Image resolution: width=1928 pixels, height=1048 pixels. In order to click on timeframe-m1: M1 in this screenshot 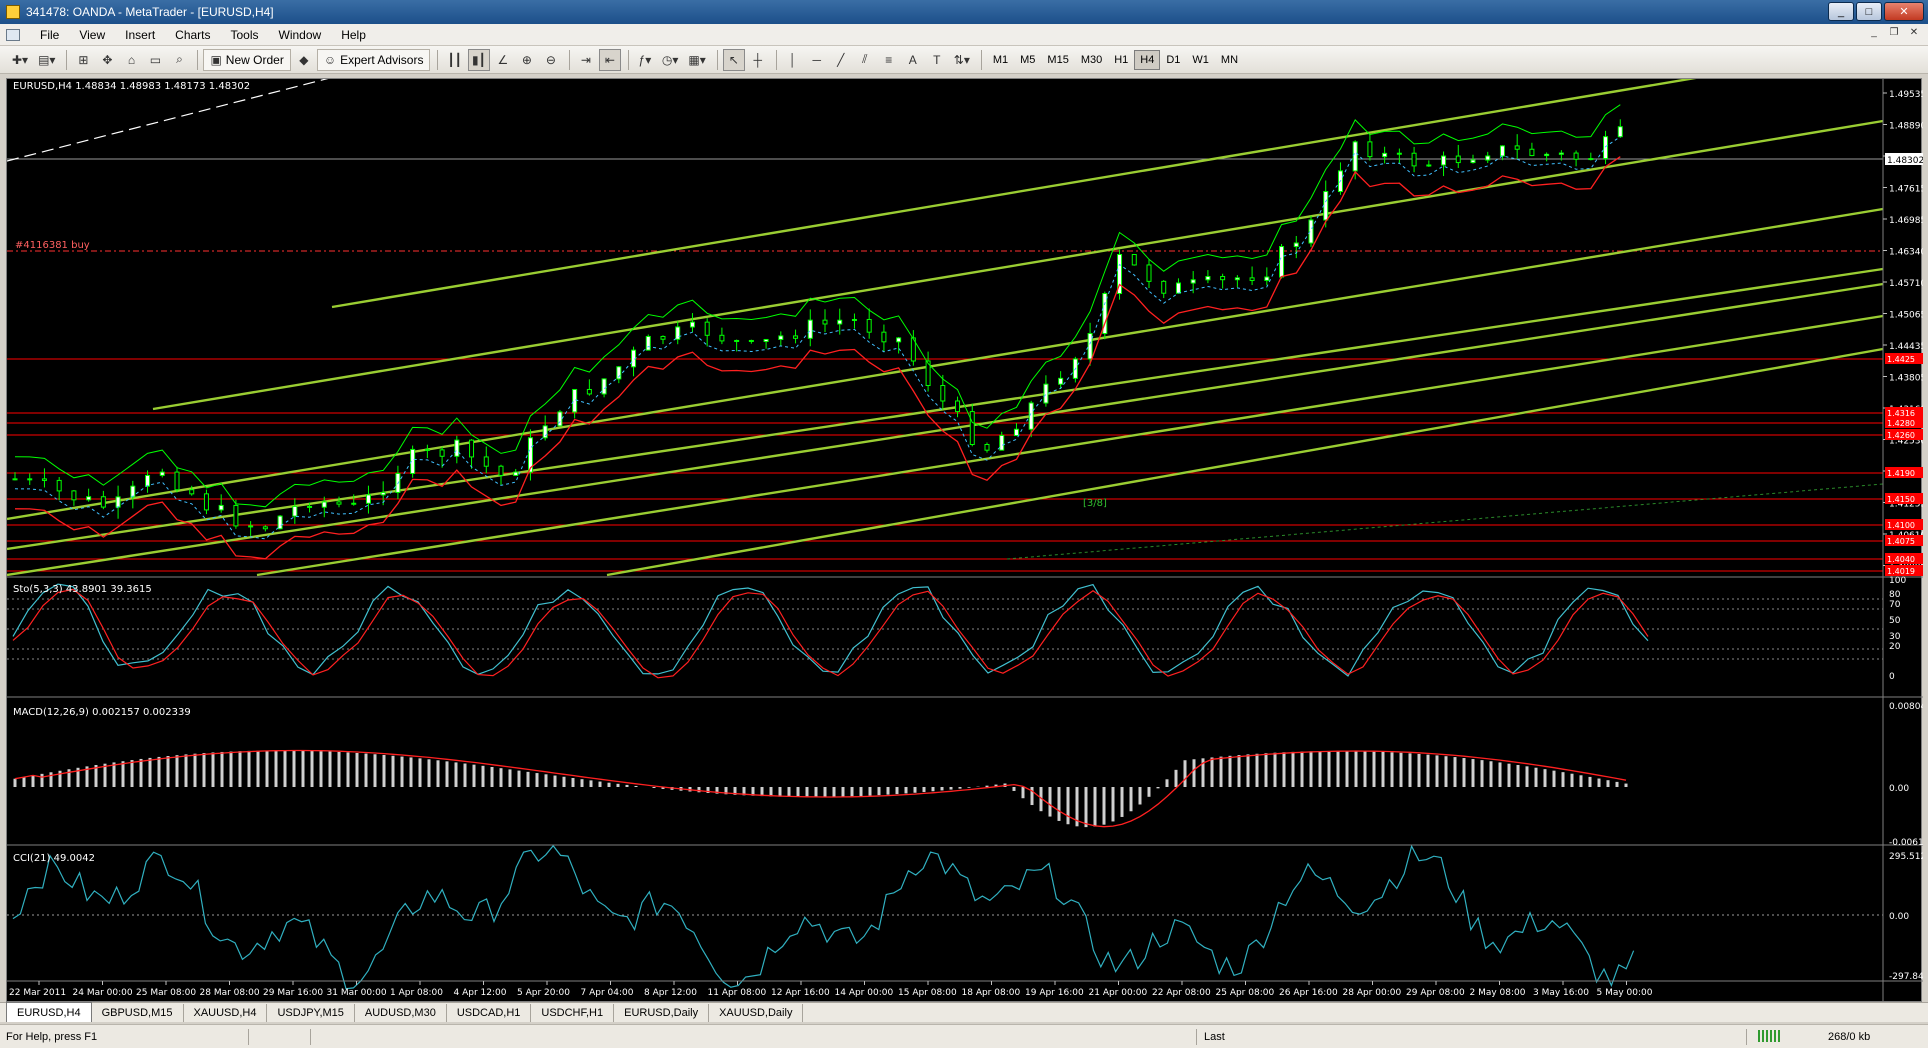, I will do `click(1000, 60)`.